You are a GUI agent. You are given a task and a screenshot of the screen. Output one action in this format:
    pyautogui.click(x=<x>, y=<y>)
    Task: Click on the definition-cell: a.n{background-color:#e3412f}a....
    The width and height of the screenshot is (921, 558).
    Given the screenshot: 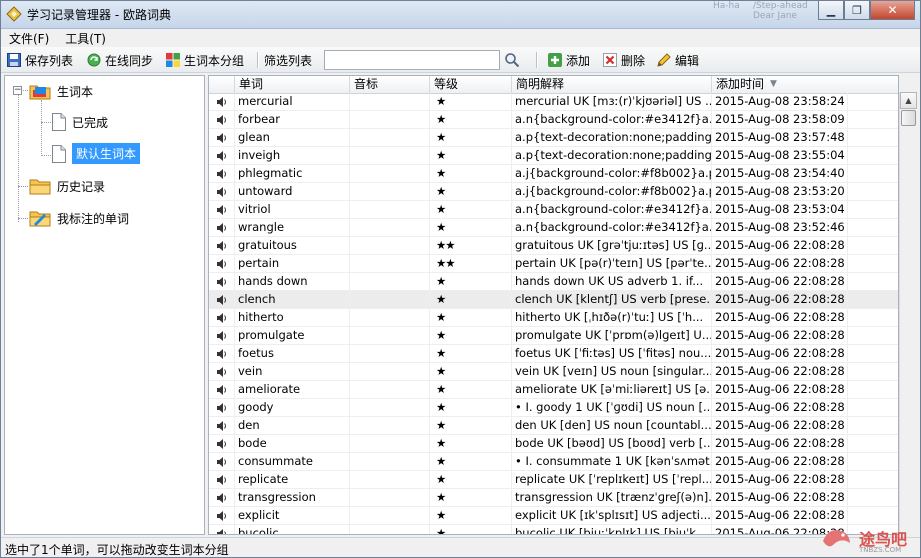 What is the action you would take?
    pyautogui.click(x=612, y=119)
    